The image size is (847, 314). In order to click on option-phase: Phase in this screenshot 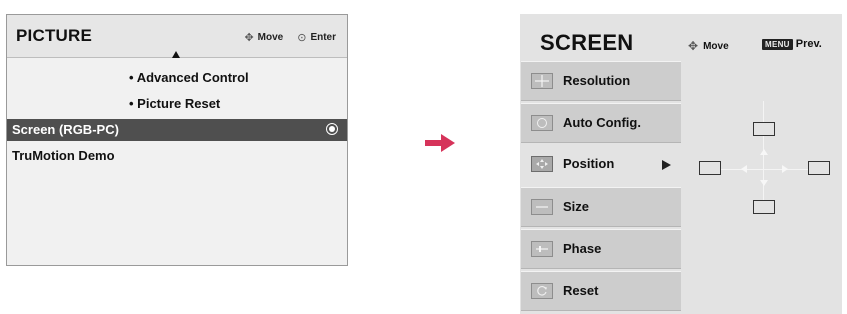, I will do `click(601, 249)`.